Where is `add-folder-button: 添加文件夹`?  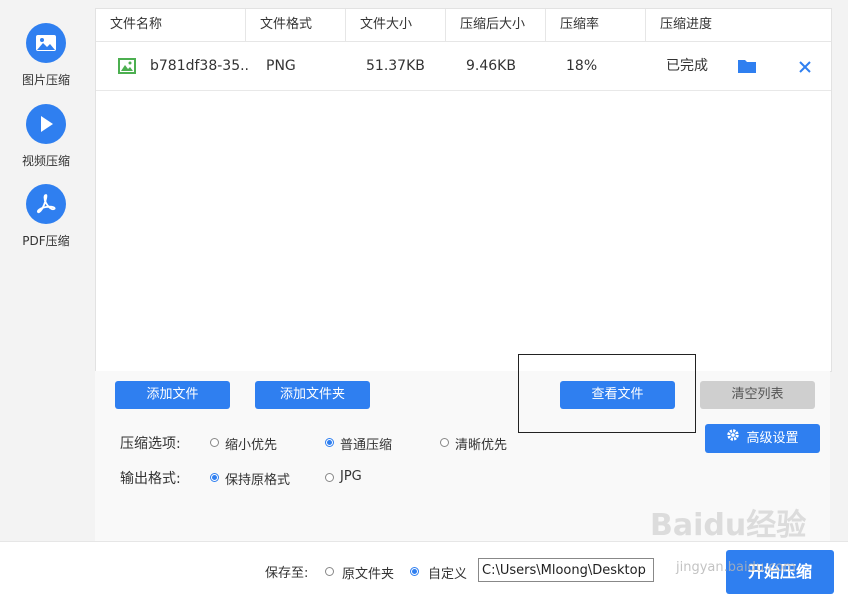 add-folder-button: 添加文件夹 is located at coordinates (312, 395).